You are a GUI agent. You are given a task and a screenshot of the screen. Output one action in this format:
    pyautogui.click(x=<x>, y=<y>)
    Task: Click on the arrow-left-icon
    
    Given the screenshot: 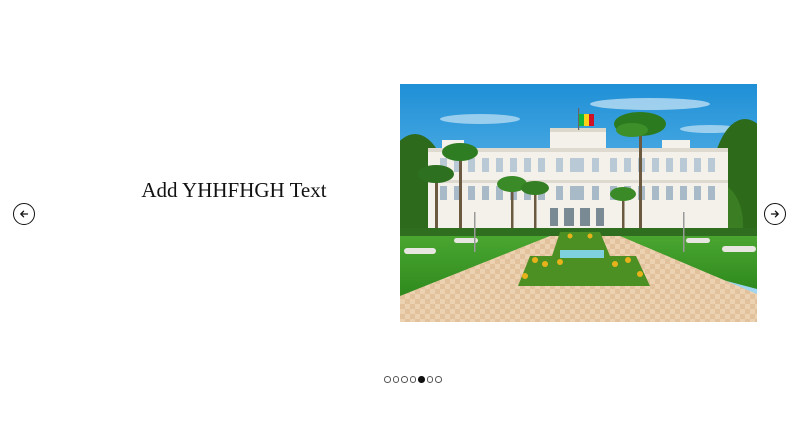 What is the action you would take?
    pyautogui.click(x=24, y=214)
    